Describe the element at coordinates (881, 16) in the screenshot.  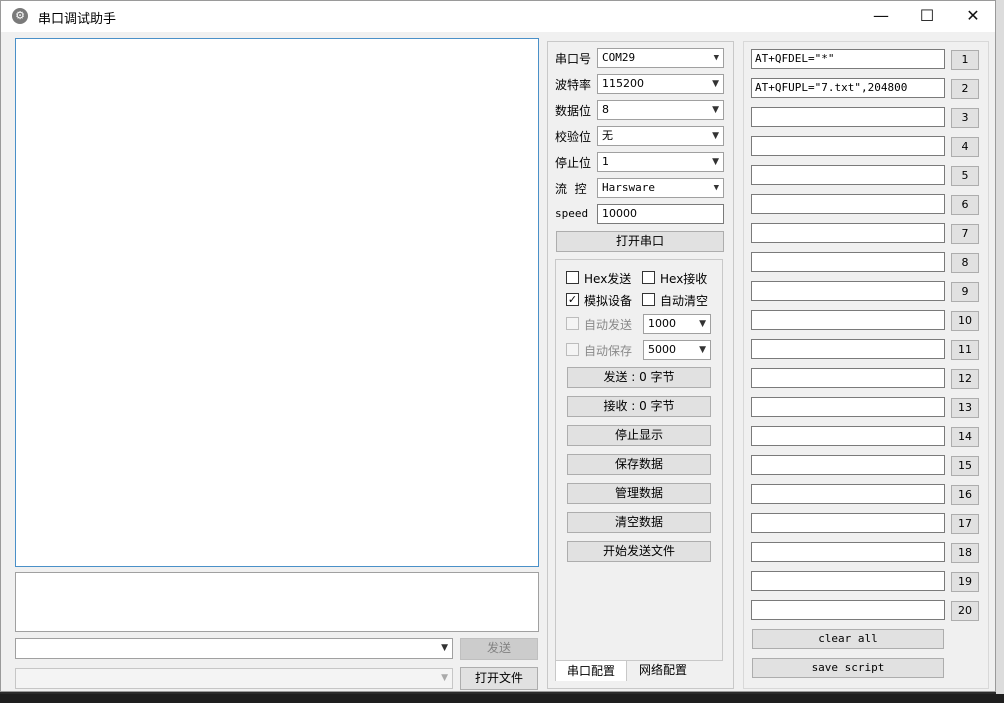
I see `minimize-button: —` at that location.